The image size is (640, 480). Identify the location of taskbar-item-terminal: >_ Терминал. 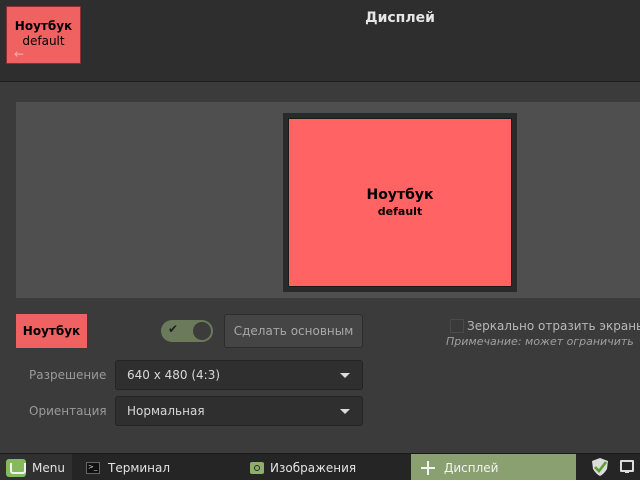
(156, 467).